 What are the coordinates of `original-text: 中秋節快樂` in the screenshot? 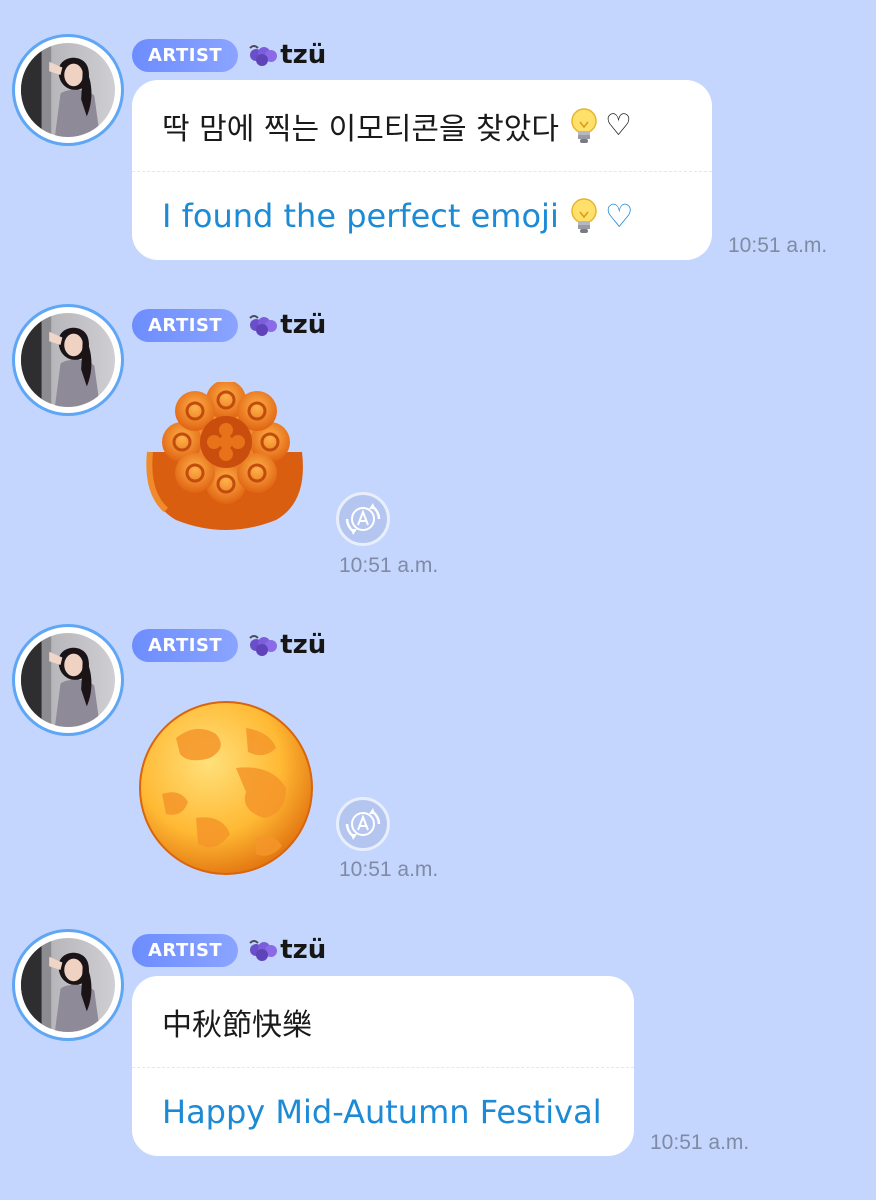 It's located at (237, 1025).